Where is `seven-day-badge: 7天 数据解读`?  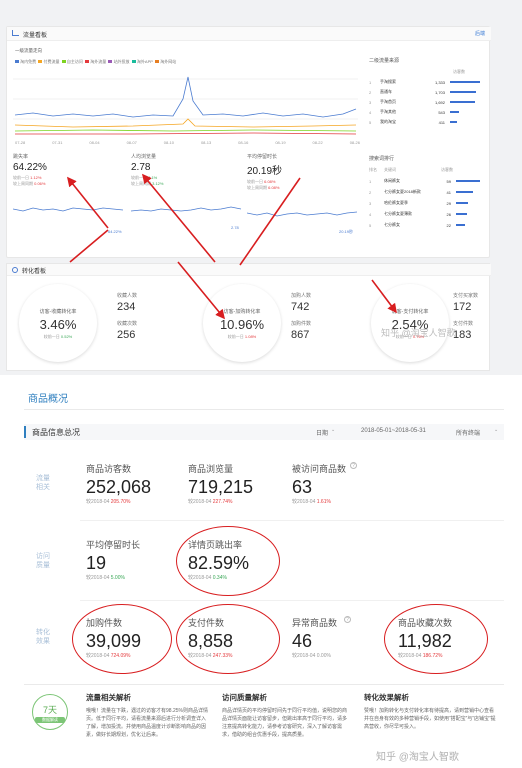
seven-day-badge: 7天 数据解读 is located at coordinates (50, 712).